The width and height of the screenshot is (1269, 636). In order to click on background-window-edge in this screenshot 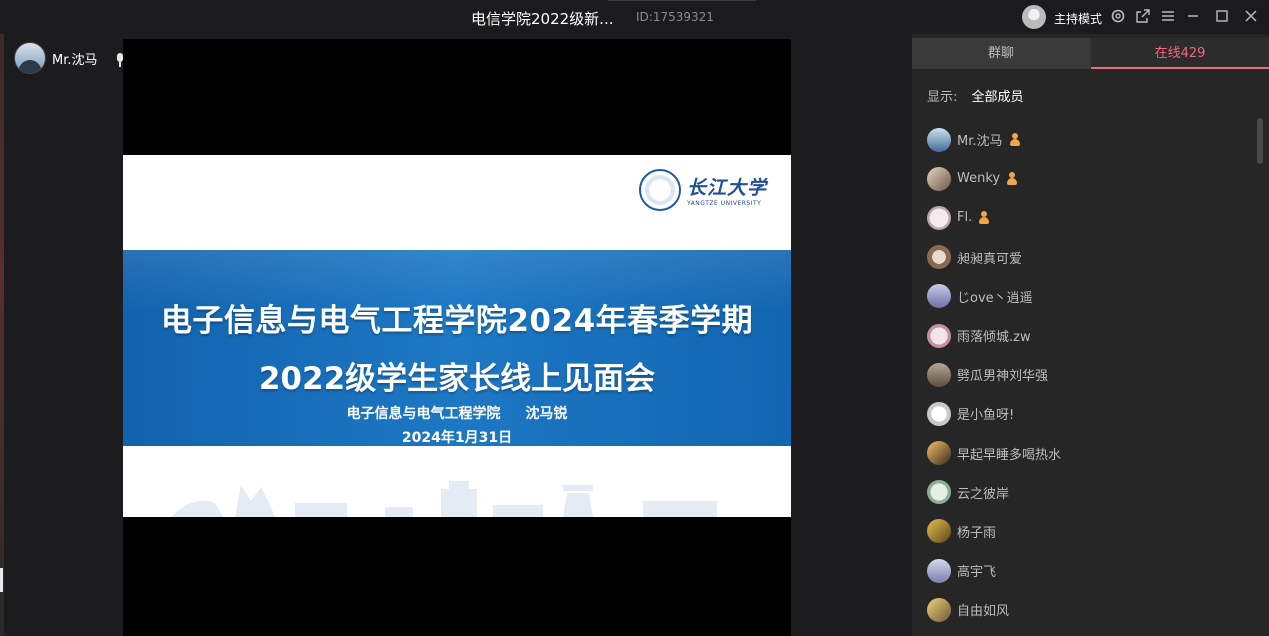, I will do `click(2, 335)`.